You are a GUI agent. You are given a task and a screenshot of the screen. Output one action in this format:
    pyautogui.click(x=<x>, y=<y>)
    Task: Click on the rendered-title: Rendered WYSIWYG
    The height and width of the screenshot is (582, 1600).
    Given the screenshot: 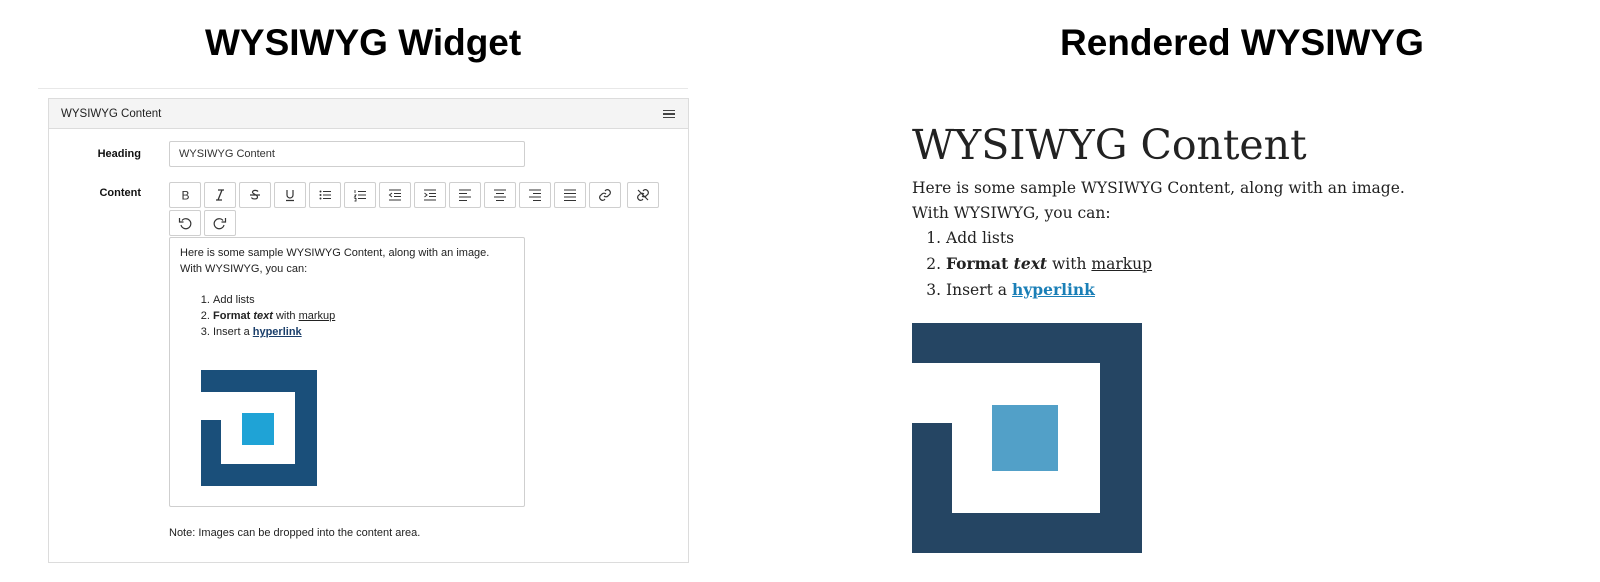 What is the action you would take?
    pyautogui.click(x=1242, y=42)
    